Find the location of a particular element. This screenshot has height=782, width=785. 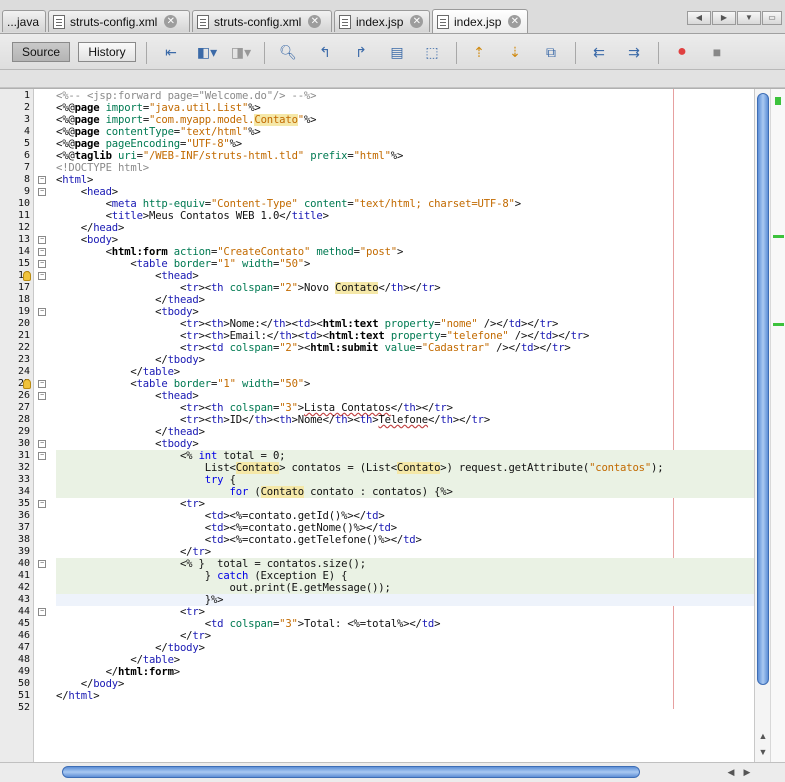

start-macro-recording-icon: ● is located at coordinates (682, 52).